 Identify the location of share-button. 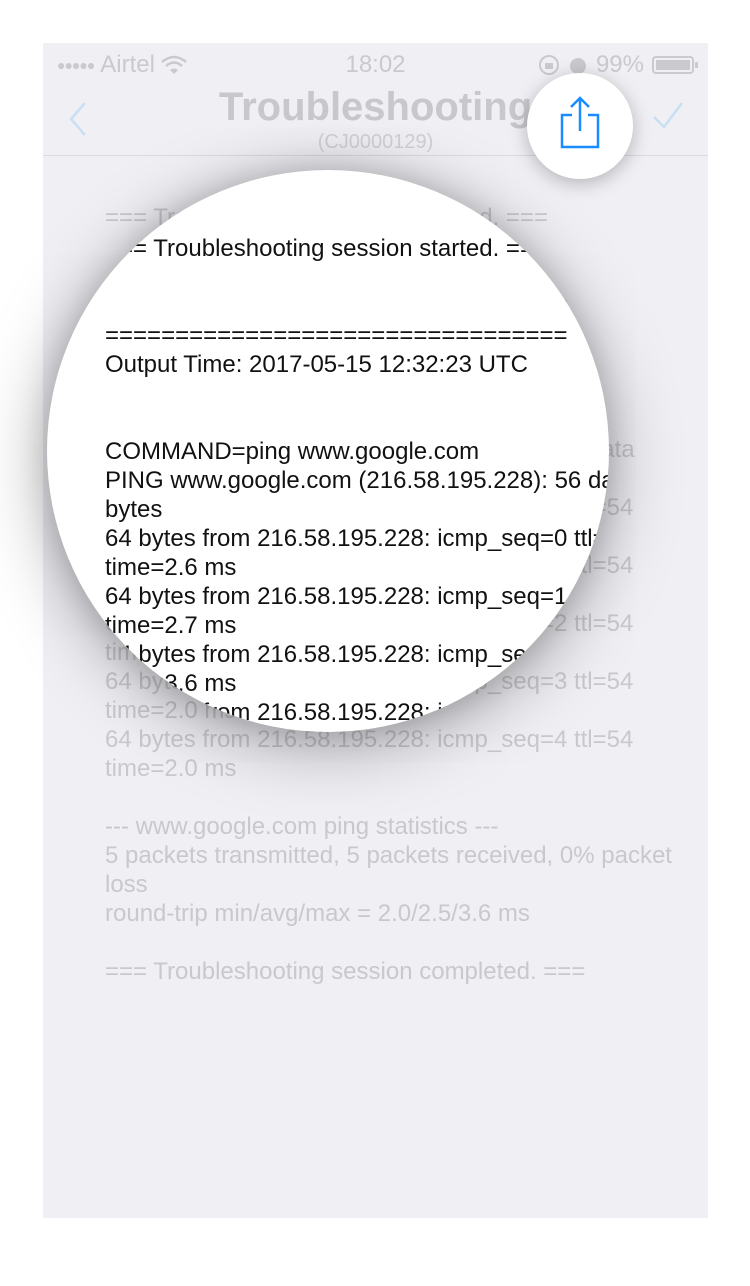
(580, 126).